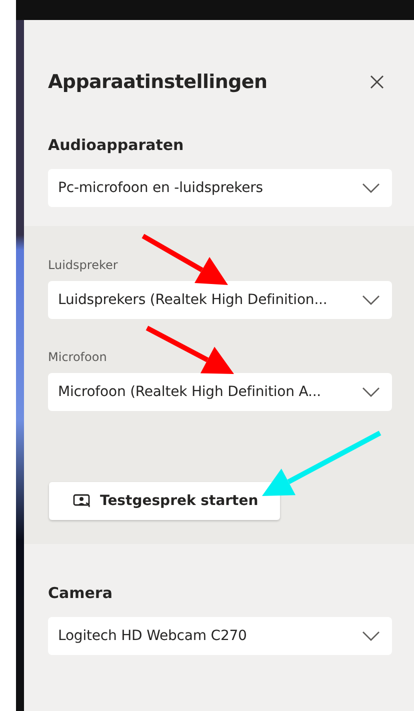 The height and width of the screenshot is (711, 414). What do you see at coordinates (83, 265) in the screenshot?
I see `field-label: Luidspreker` at bounding box center [83, 265].